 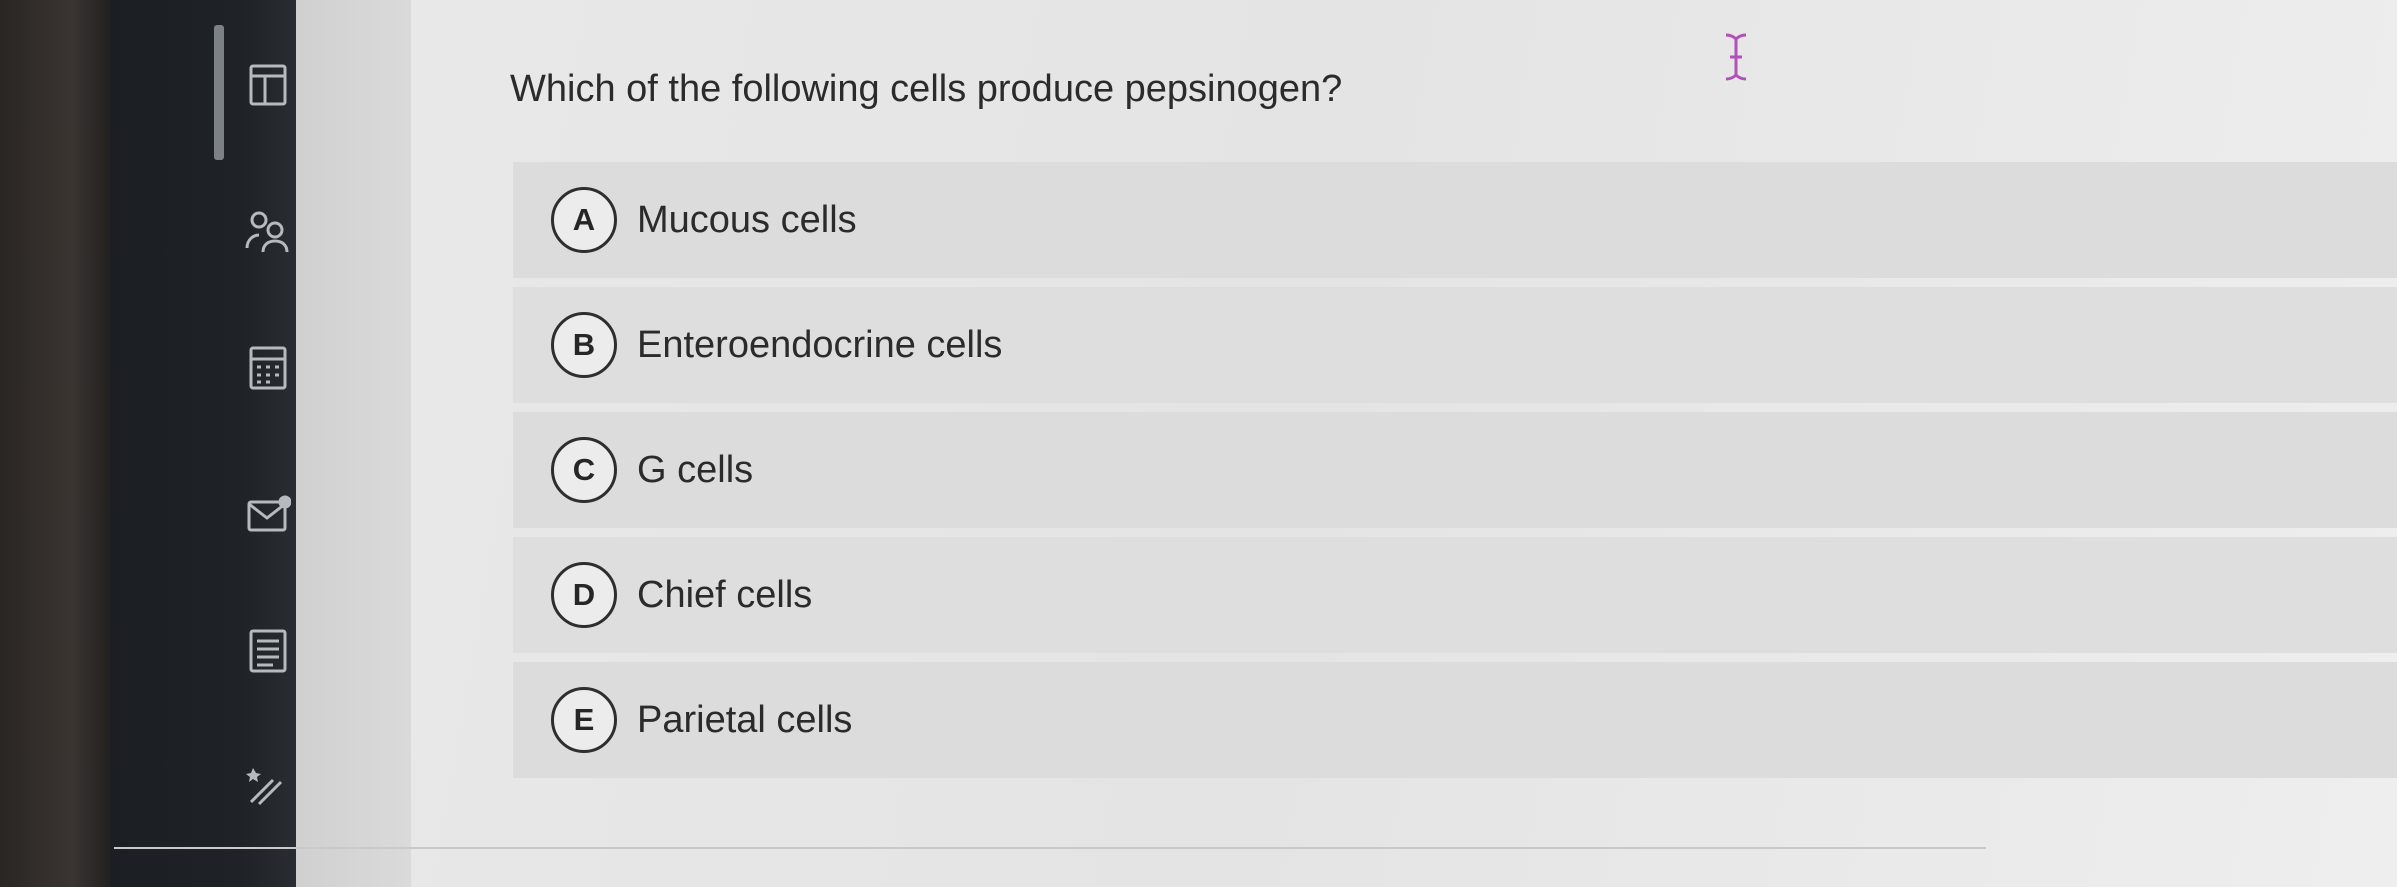 What do you see at coordinates (268, 651) in the screenshot?
I see `notes-icon` at bounding box center [268, 651].